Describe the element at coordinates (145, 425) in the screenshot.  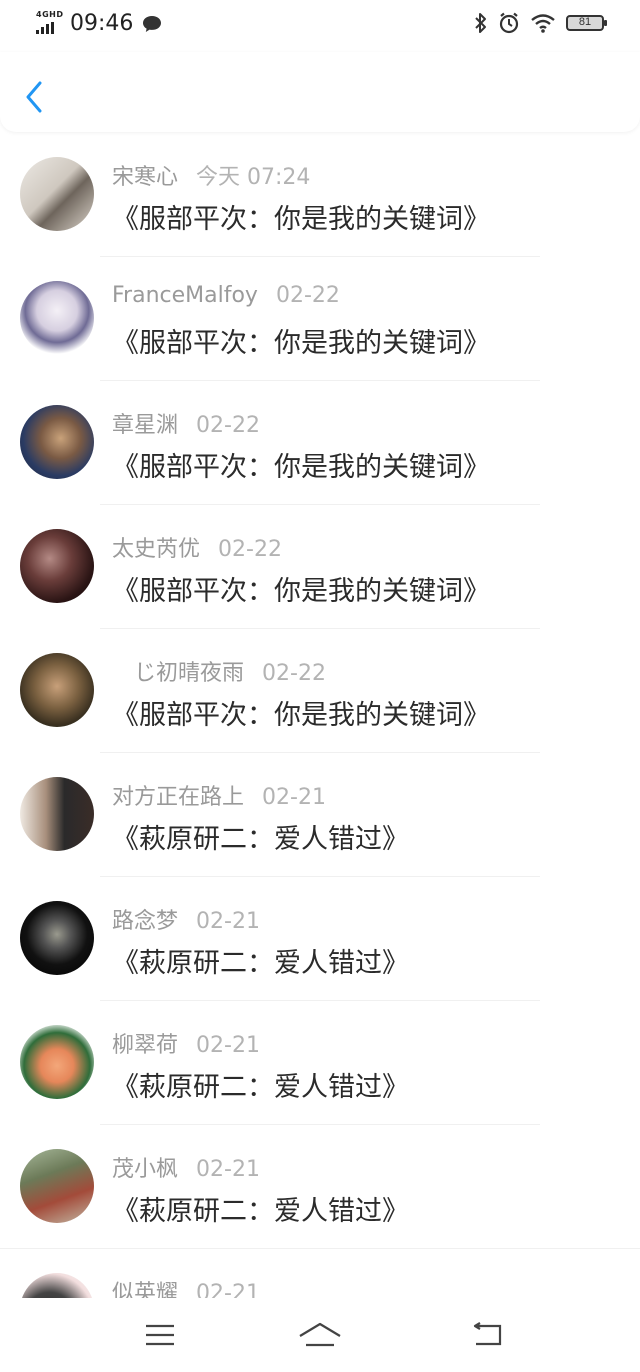
I see `username: 章星渊` at that location.